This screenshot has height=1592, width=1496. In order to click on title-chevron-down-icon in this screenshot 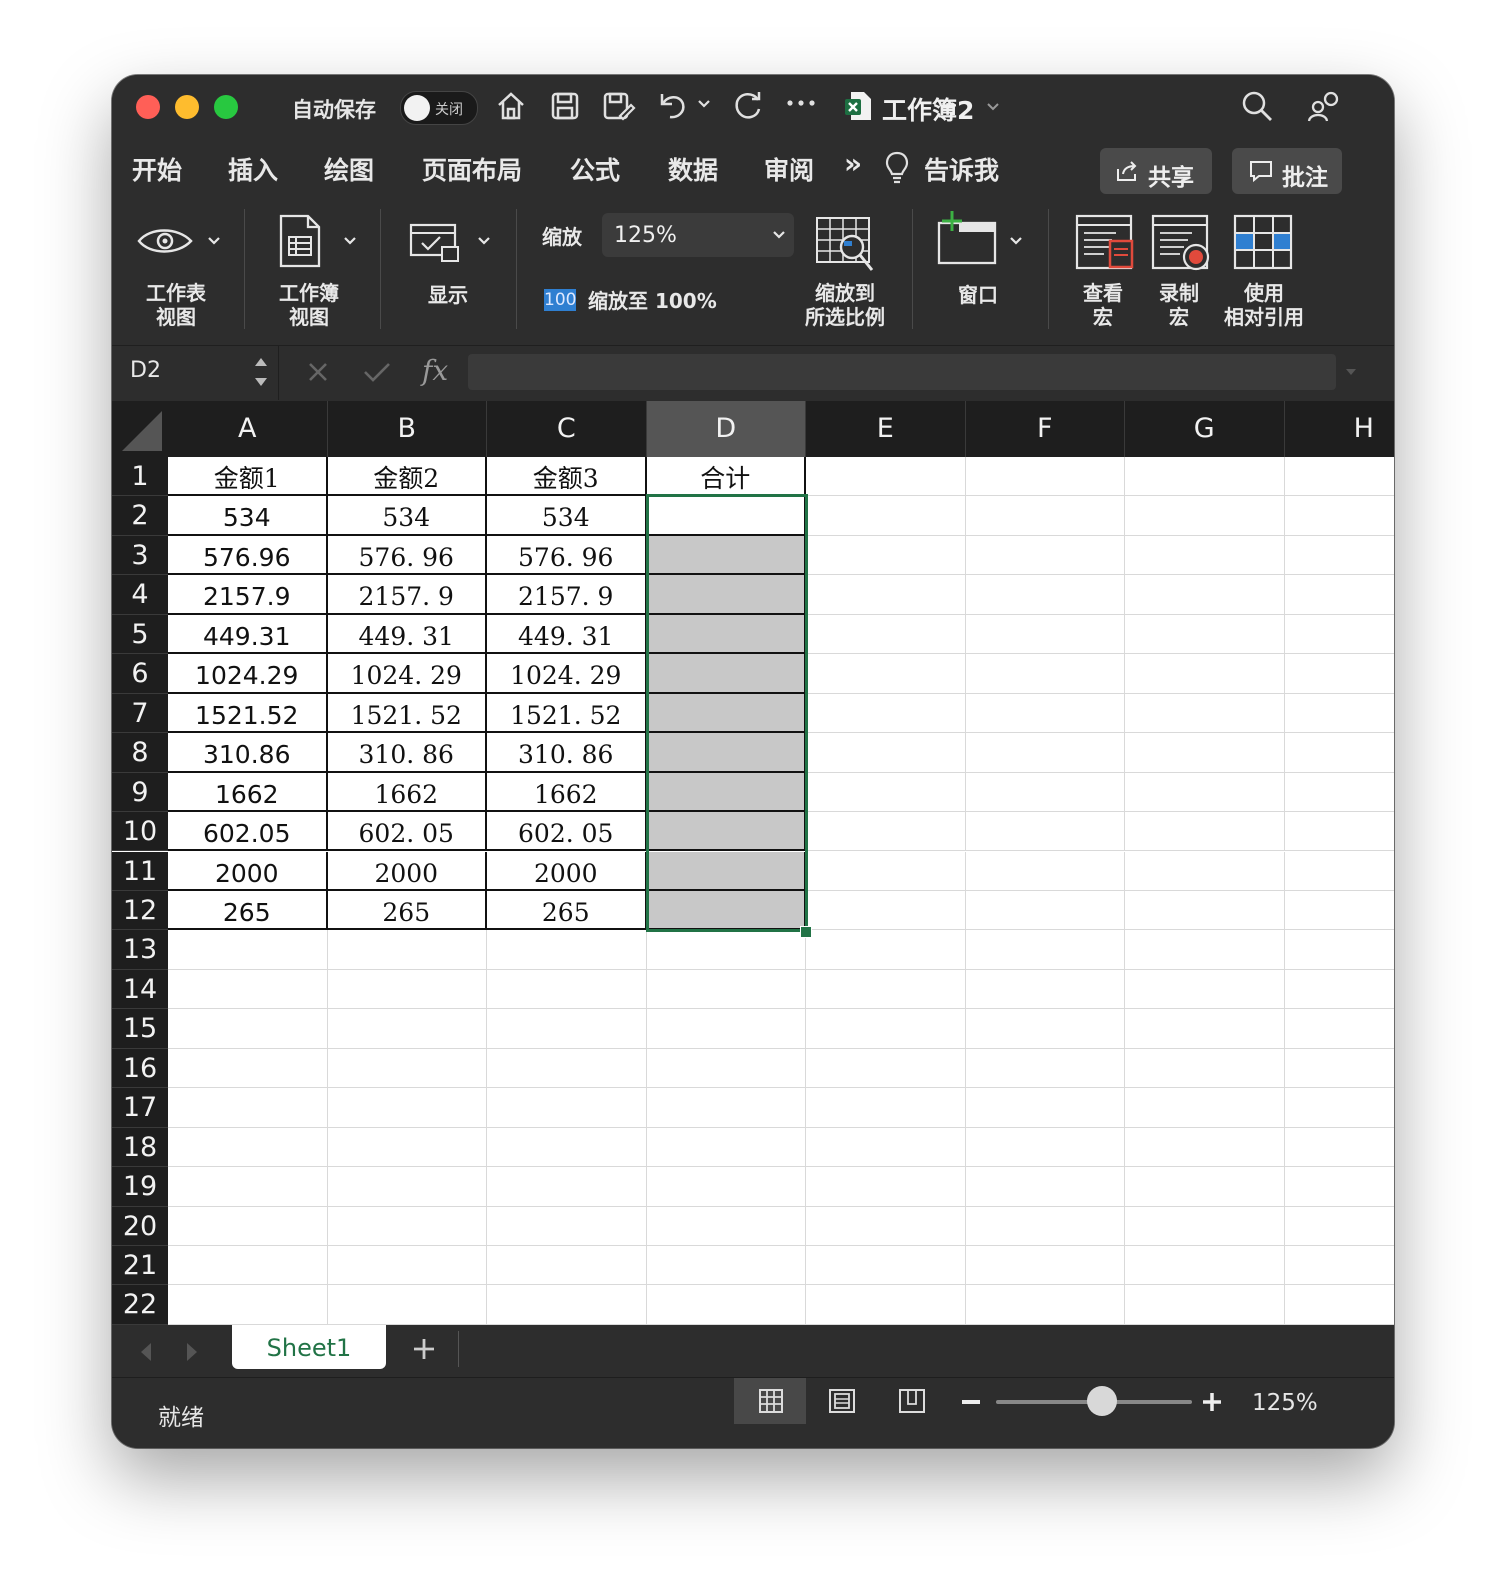, I will do `click(993, 107)`.